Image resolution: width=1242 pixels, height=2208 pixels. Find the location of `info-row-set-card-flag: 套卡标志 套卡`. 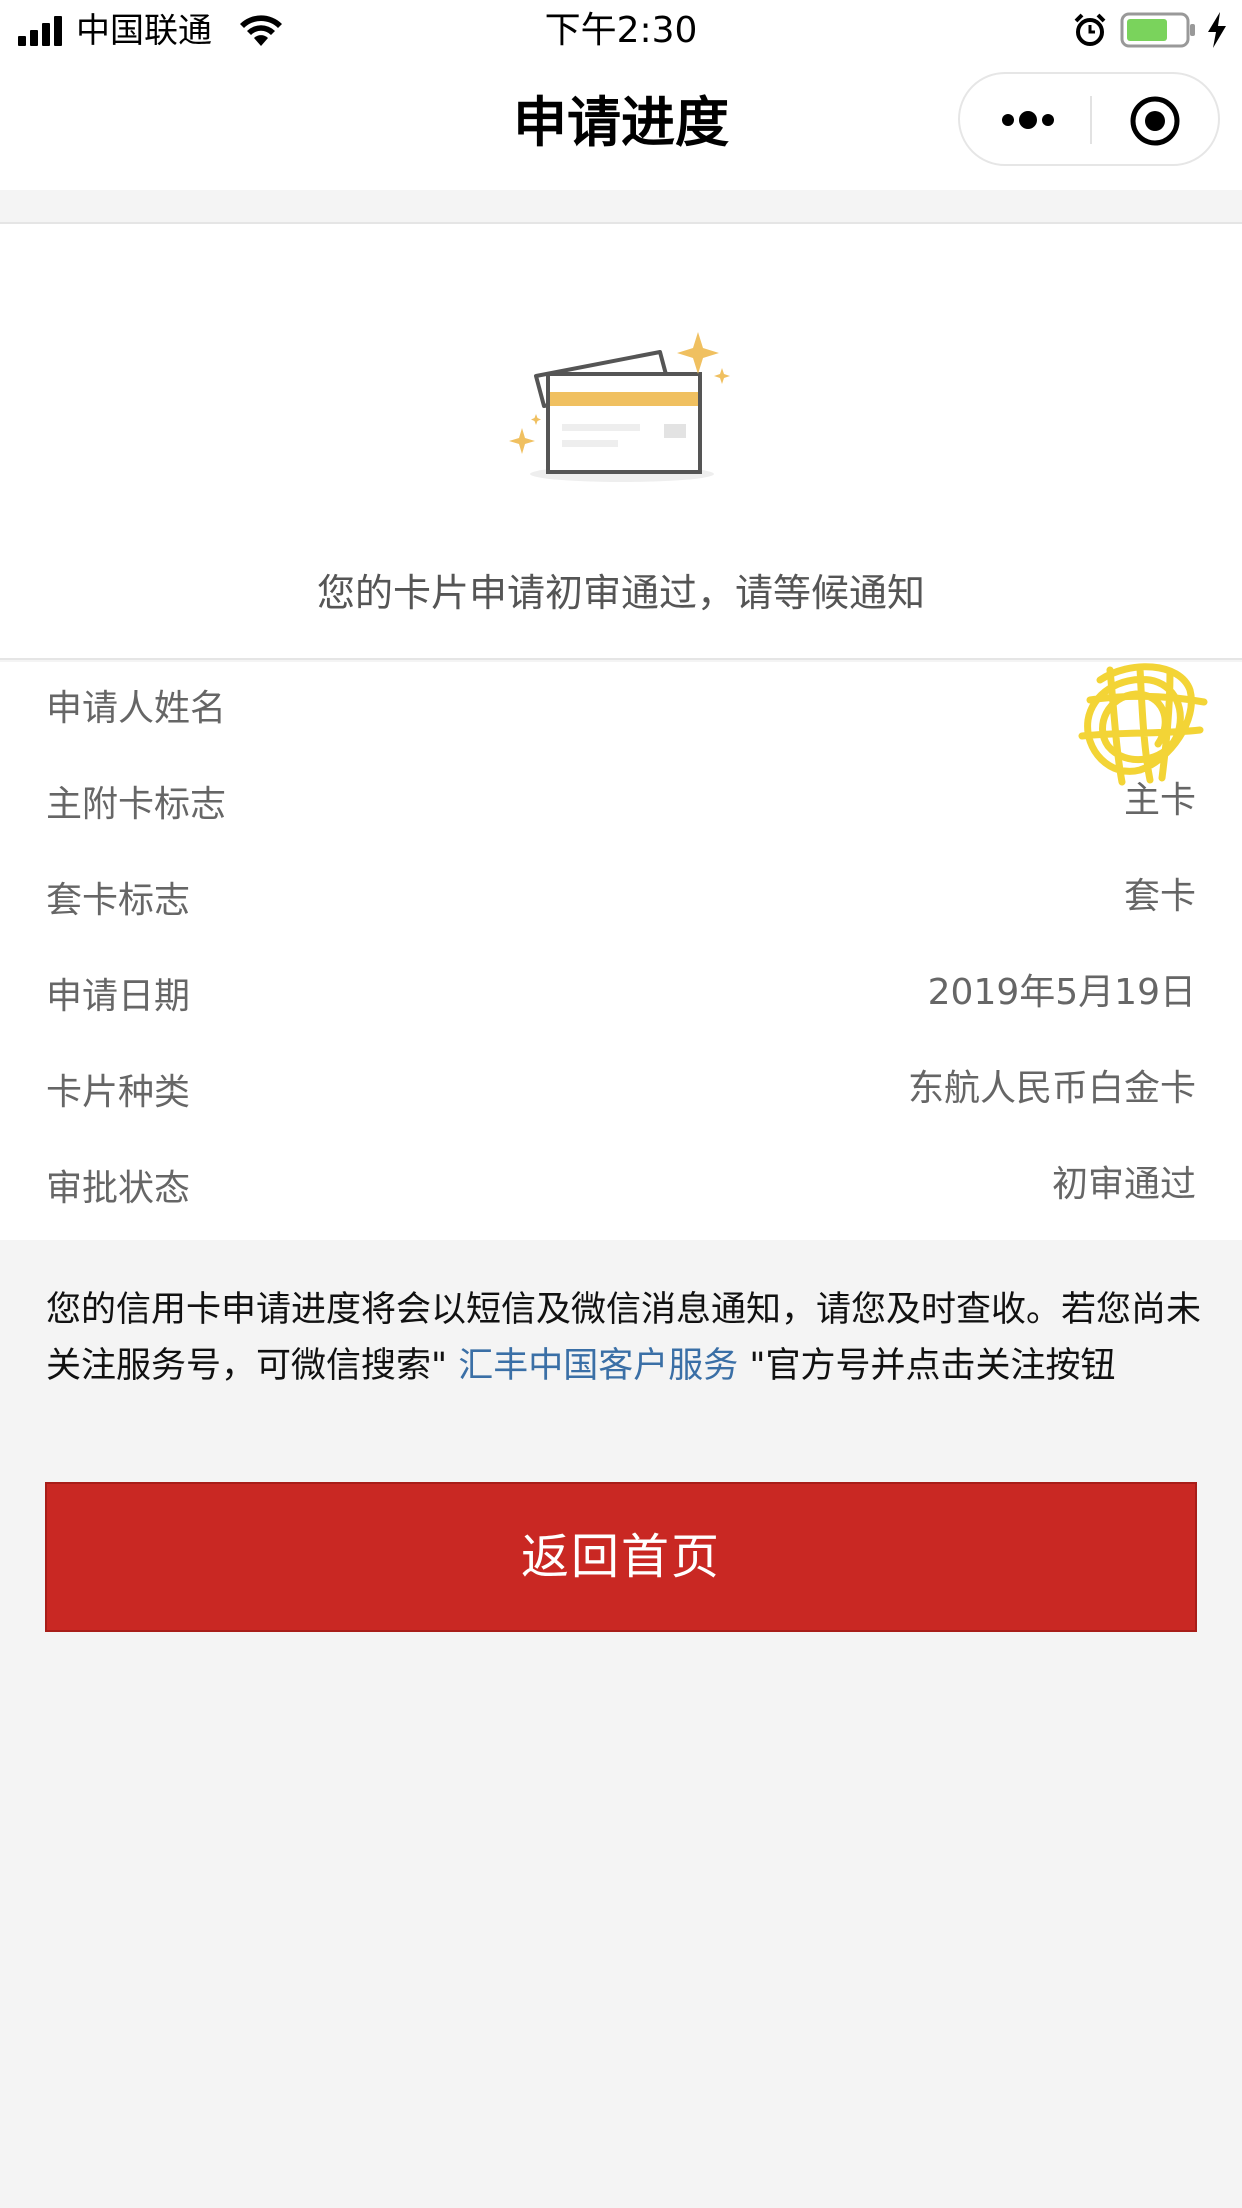

info-row-set-card-flag: 套卡标志 套卡 is located at coordinates (621, 902).